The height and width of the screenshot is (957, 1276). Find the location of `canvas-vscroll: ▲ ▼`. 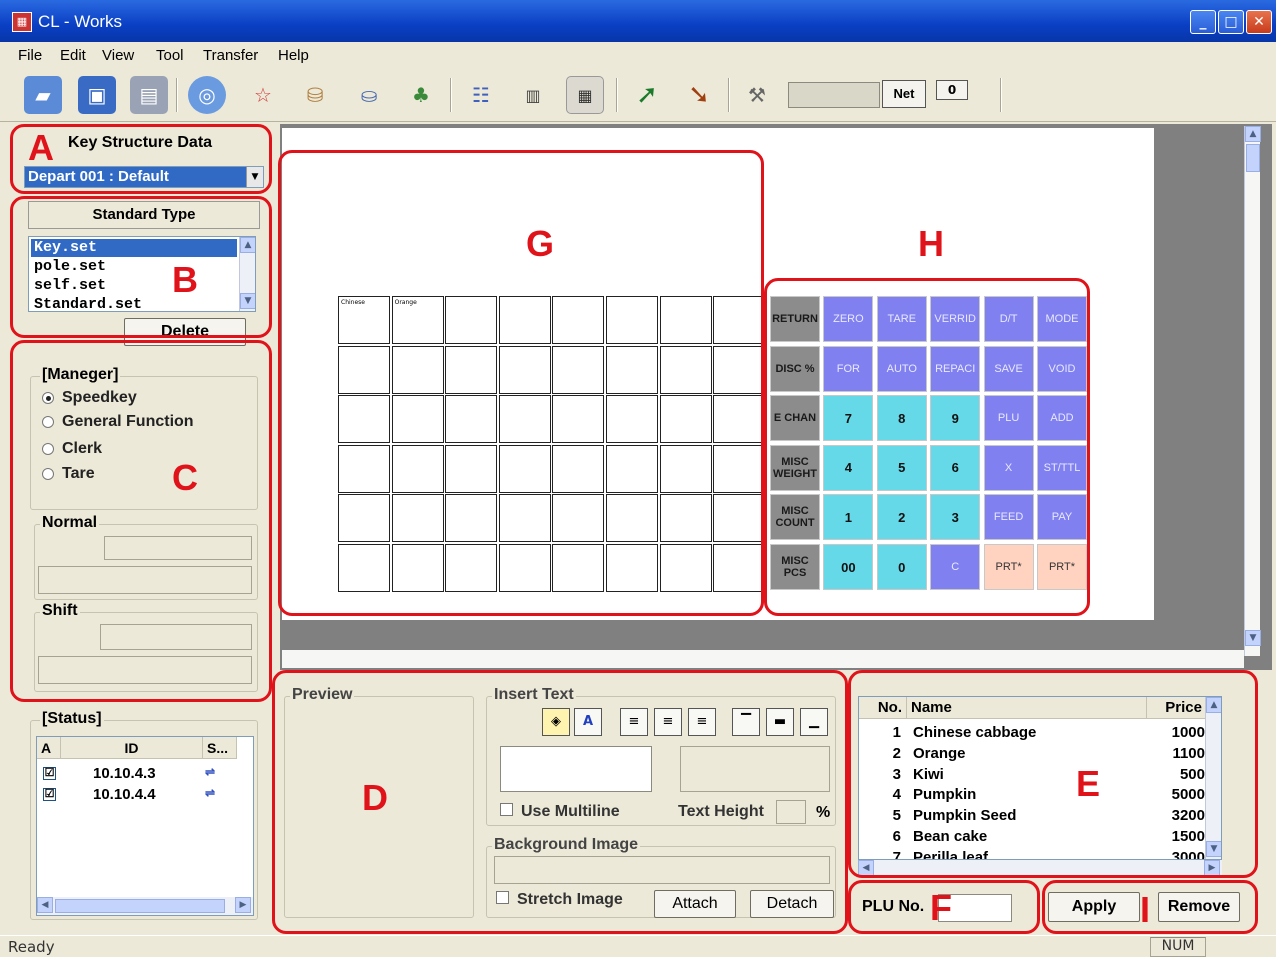

canvas-vscroll: ▲ ▼ is located at coordinates (1252, 391).